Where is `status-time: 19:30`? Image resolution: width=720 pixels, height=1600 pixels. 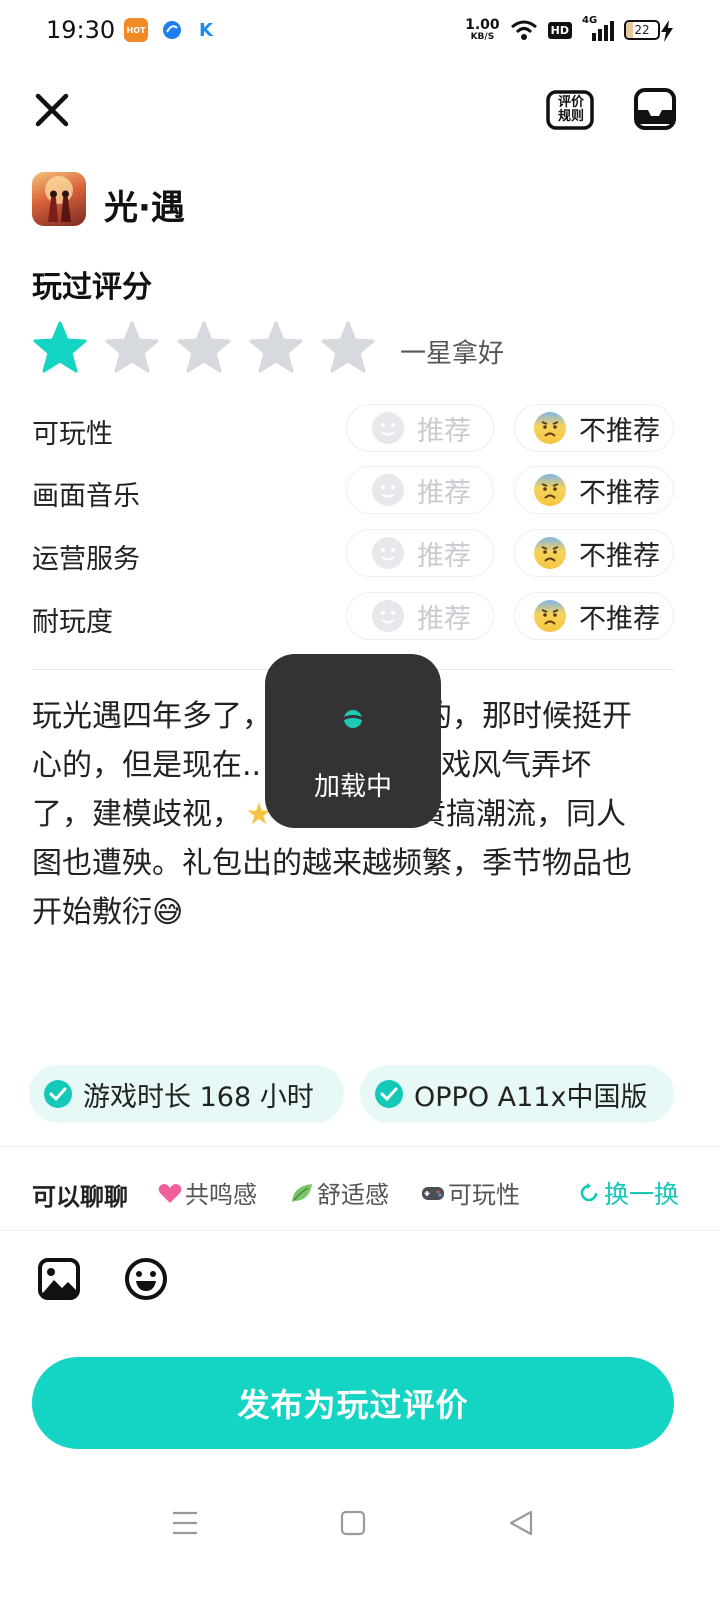 status-time: 19:30 is located at coordinates (81, 30).